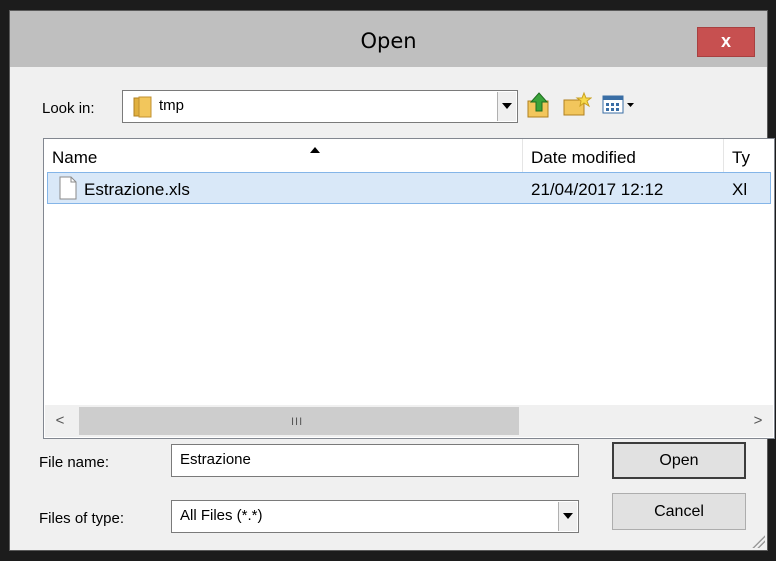 The height and width of the screenshot is (561, 776). I want to click on look-in-combo: tmp, so click(320, 106).